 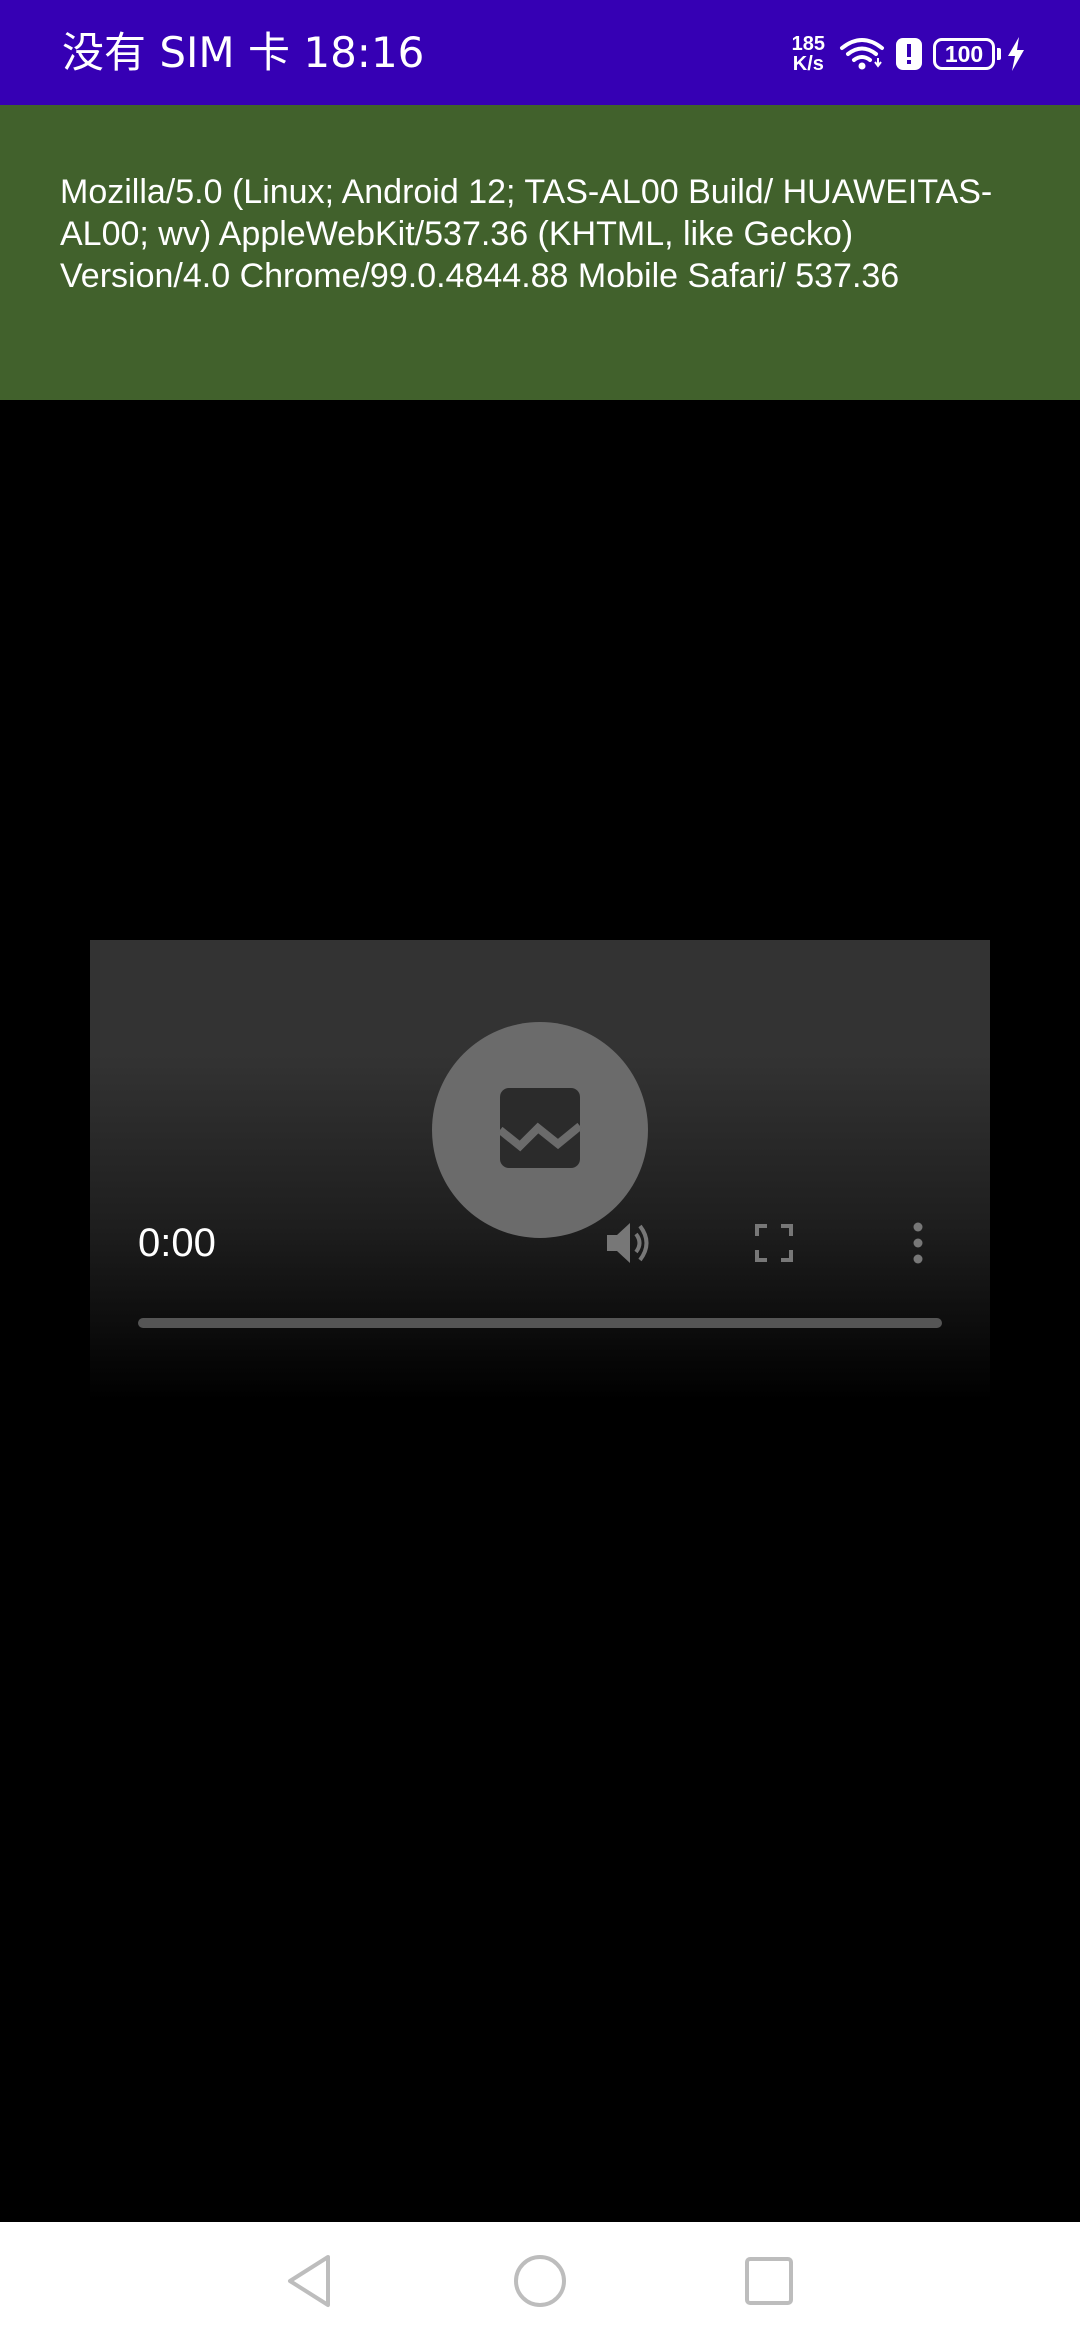 I want to click on network-speed-unit: K/s, so click(x=808, y=64).